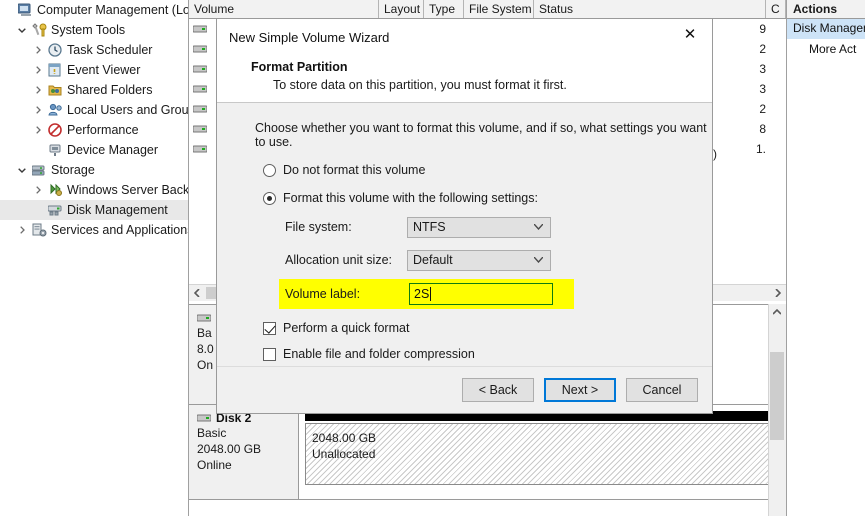  I want to click on volume-capacity-cell: 1., so click(760, 149).